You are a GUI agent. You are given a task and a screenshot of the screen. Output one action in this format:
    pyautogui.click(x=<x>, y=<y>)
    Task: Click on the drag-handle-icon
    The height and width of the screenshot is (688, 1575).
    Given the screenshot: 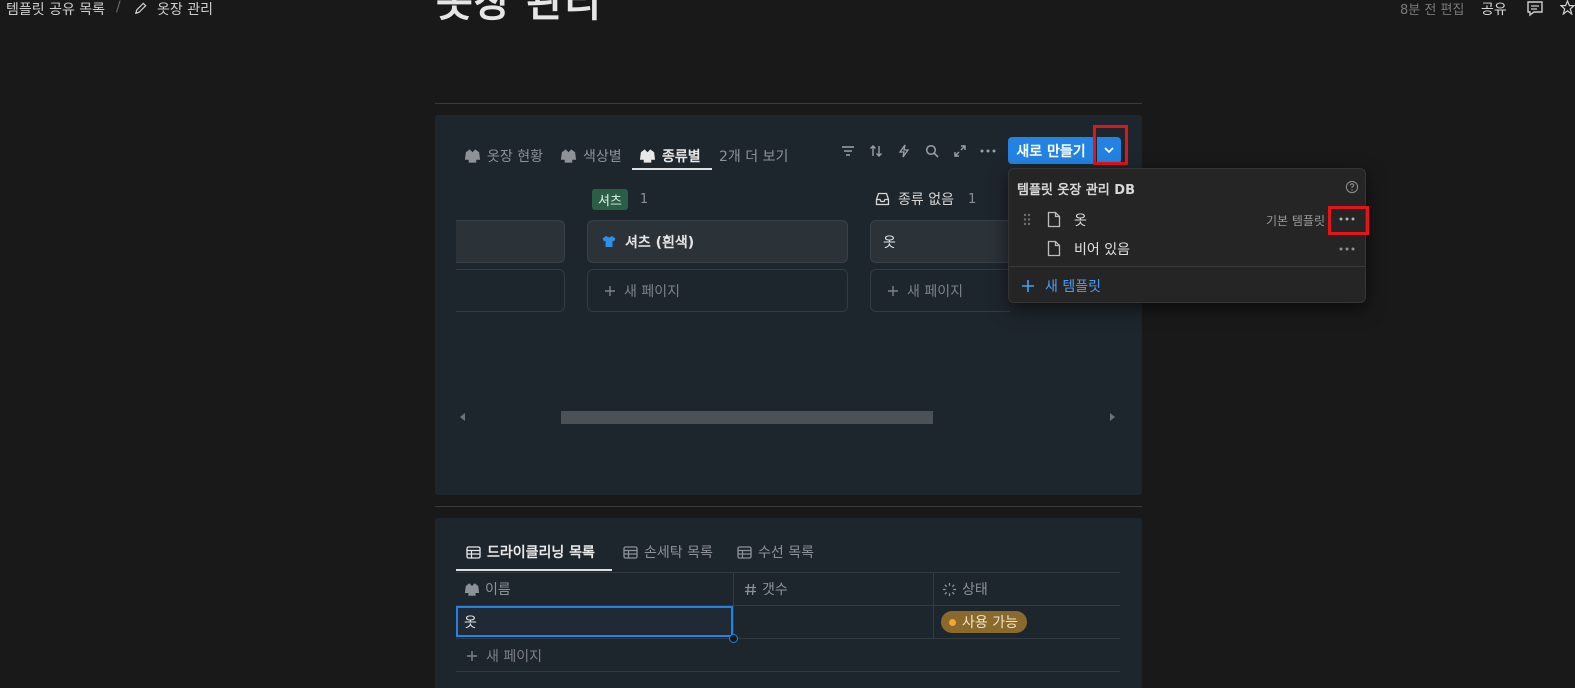 What is the action you would take?
    pyautogui.click(x=1027, y=219)
    